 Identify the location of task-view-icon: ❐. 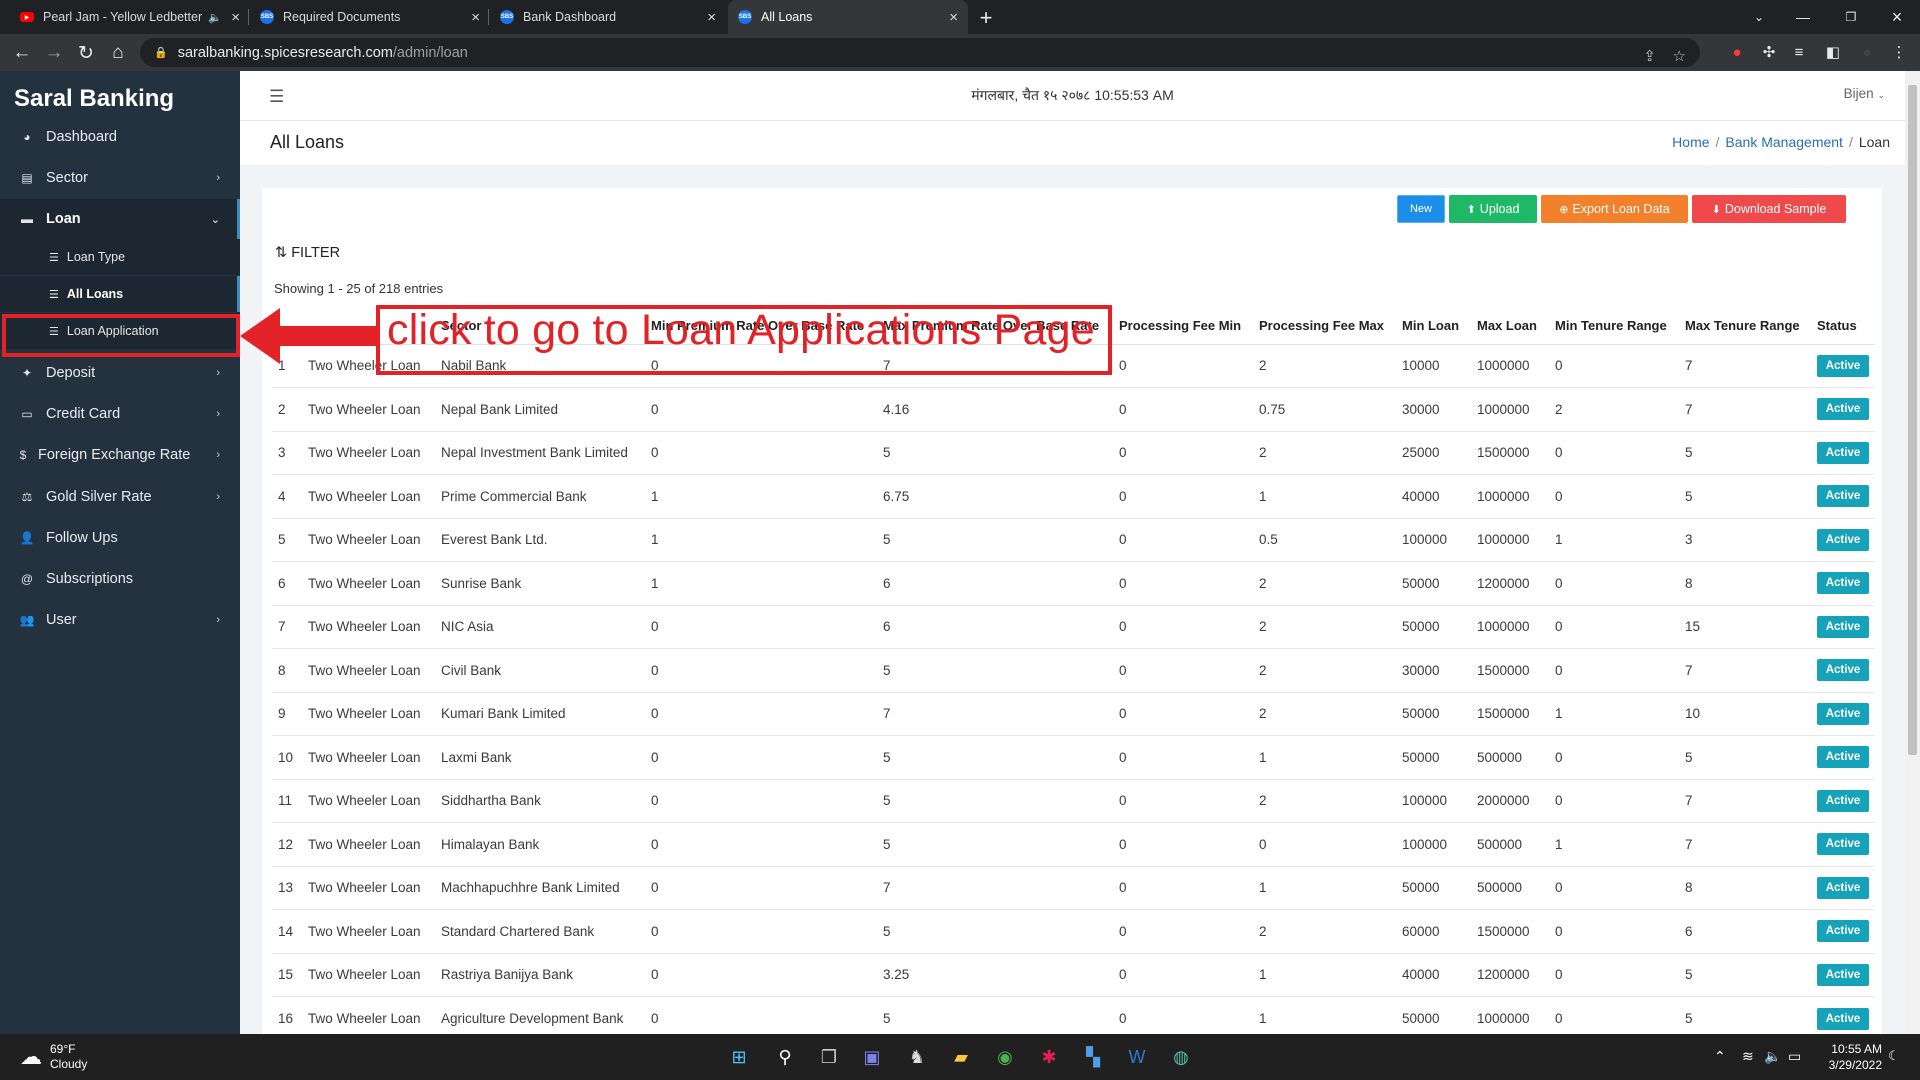
(829, 1057).